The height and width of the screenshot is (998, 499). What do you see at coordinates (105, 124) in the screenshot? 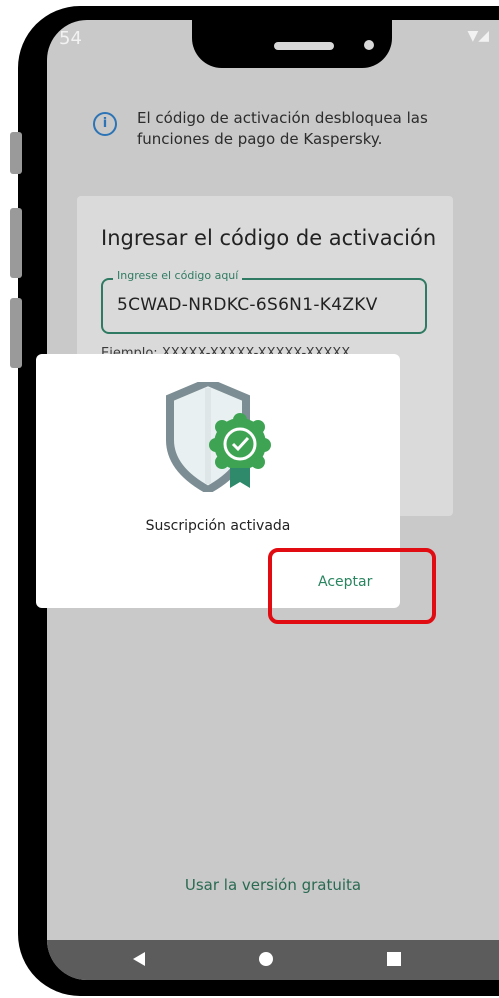
I see `info-icon: i` at bounding box center [105, 124].